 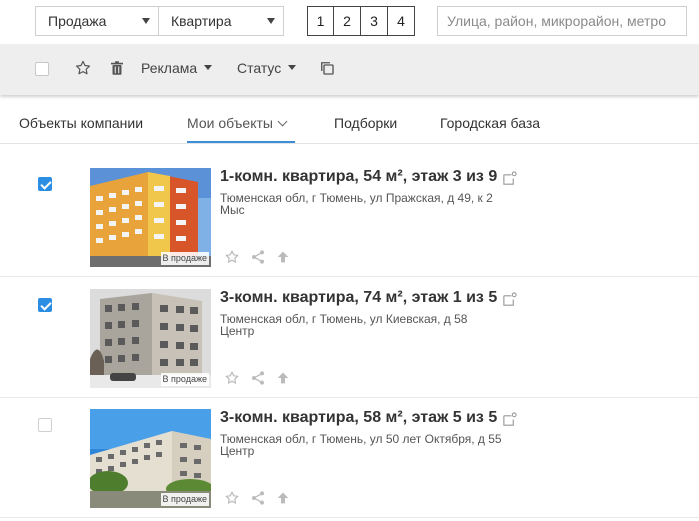 What do you see at coordinates (320, 21) in the screenshot?
I see `rooms-button-1: 1` at bounding box center [320, 21].